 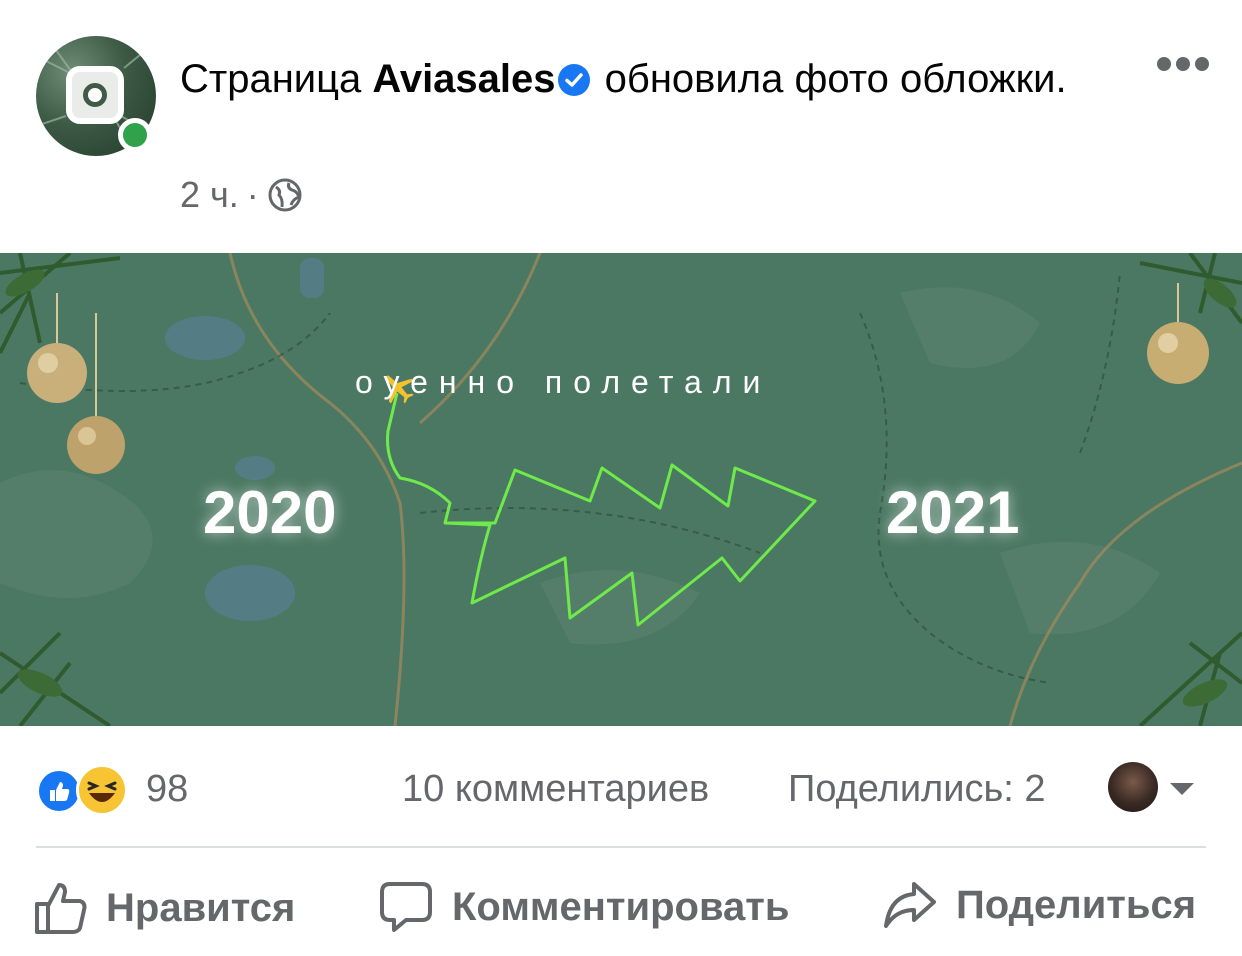 What do you see at coordinates (1183, 64) in the screenshot?
I see `more-dots-icon` at bounding box center [1183, 64].